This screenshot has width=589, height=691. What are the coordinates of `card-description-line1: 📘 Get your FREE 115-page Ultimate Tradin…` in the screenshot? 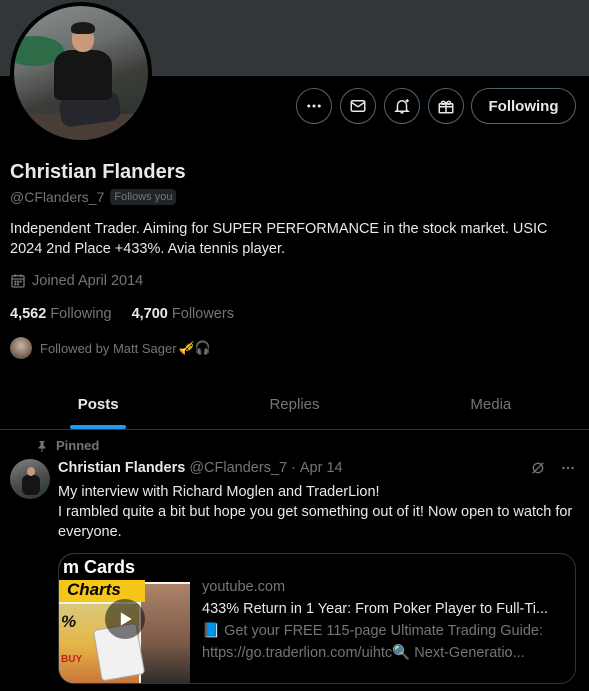 It's located at (372, 631).